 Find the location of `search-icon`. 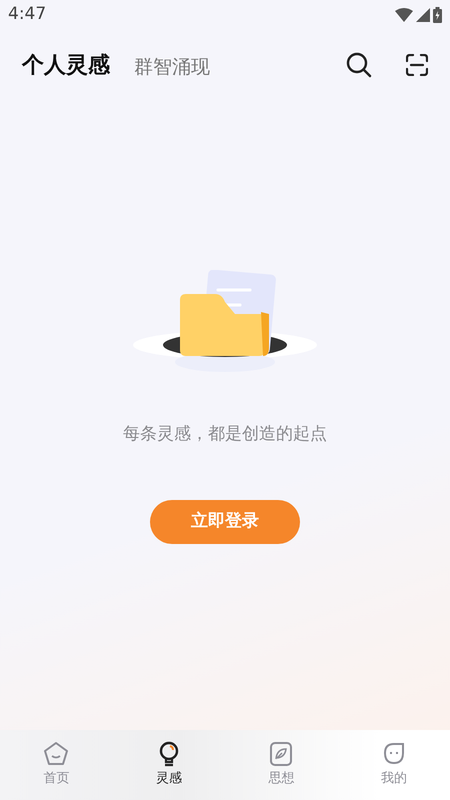

search-icon is located at coordinates (359, 65).